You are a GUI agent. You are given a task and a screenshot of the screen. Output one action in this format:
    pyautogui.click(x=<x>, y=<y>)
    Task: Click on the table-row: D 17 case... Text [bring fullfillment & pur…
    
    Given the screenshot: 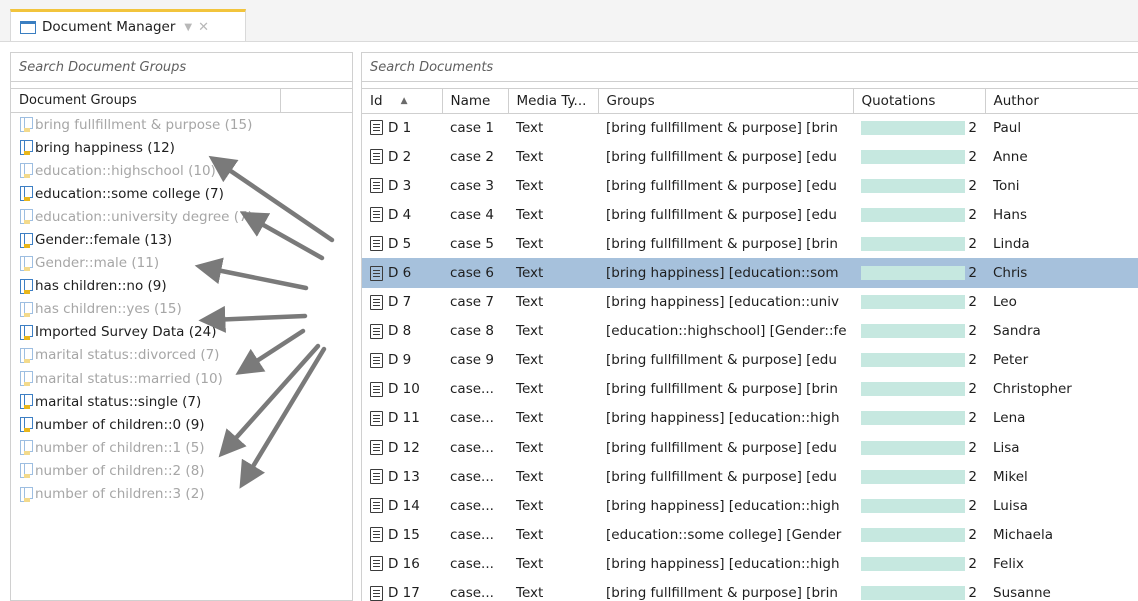 What is the action you would take?
    pyautogui.click(x=750, y=590)
    